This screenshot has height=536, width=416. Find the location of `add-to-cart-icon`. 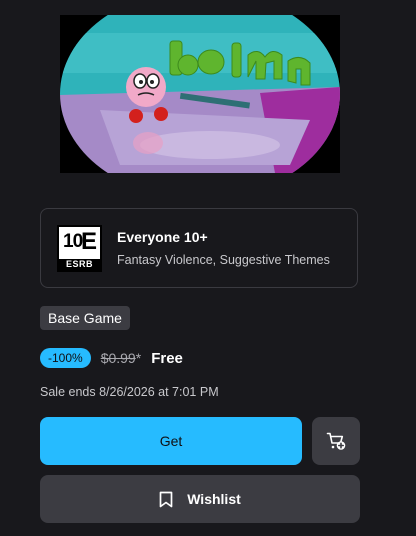

add-to-cart-icon is located at coordinates (336, 441).